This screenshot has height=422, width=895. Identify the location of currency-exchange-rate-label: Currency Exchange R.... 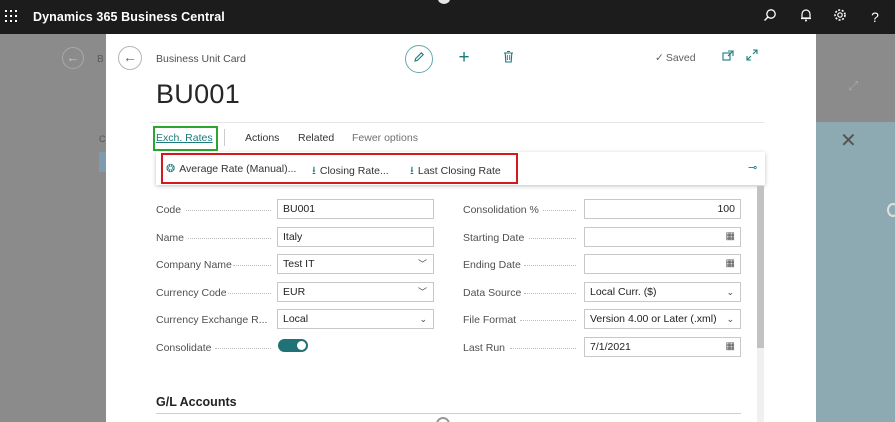
(212, 320).